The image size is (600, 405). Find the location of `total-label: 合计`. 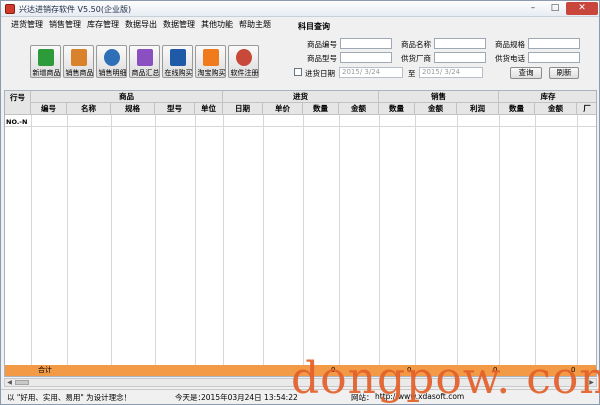

total-label: 合计 is located at coordinates (45, 370).